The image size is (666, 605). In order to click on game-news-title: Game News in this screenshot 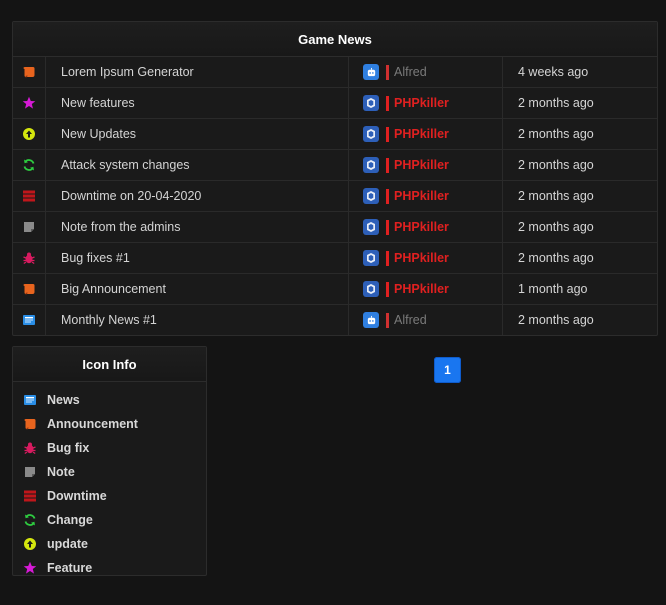, I will do `click(335, 39)`.